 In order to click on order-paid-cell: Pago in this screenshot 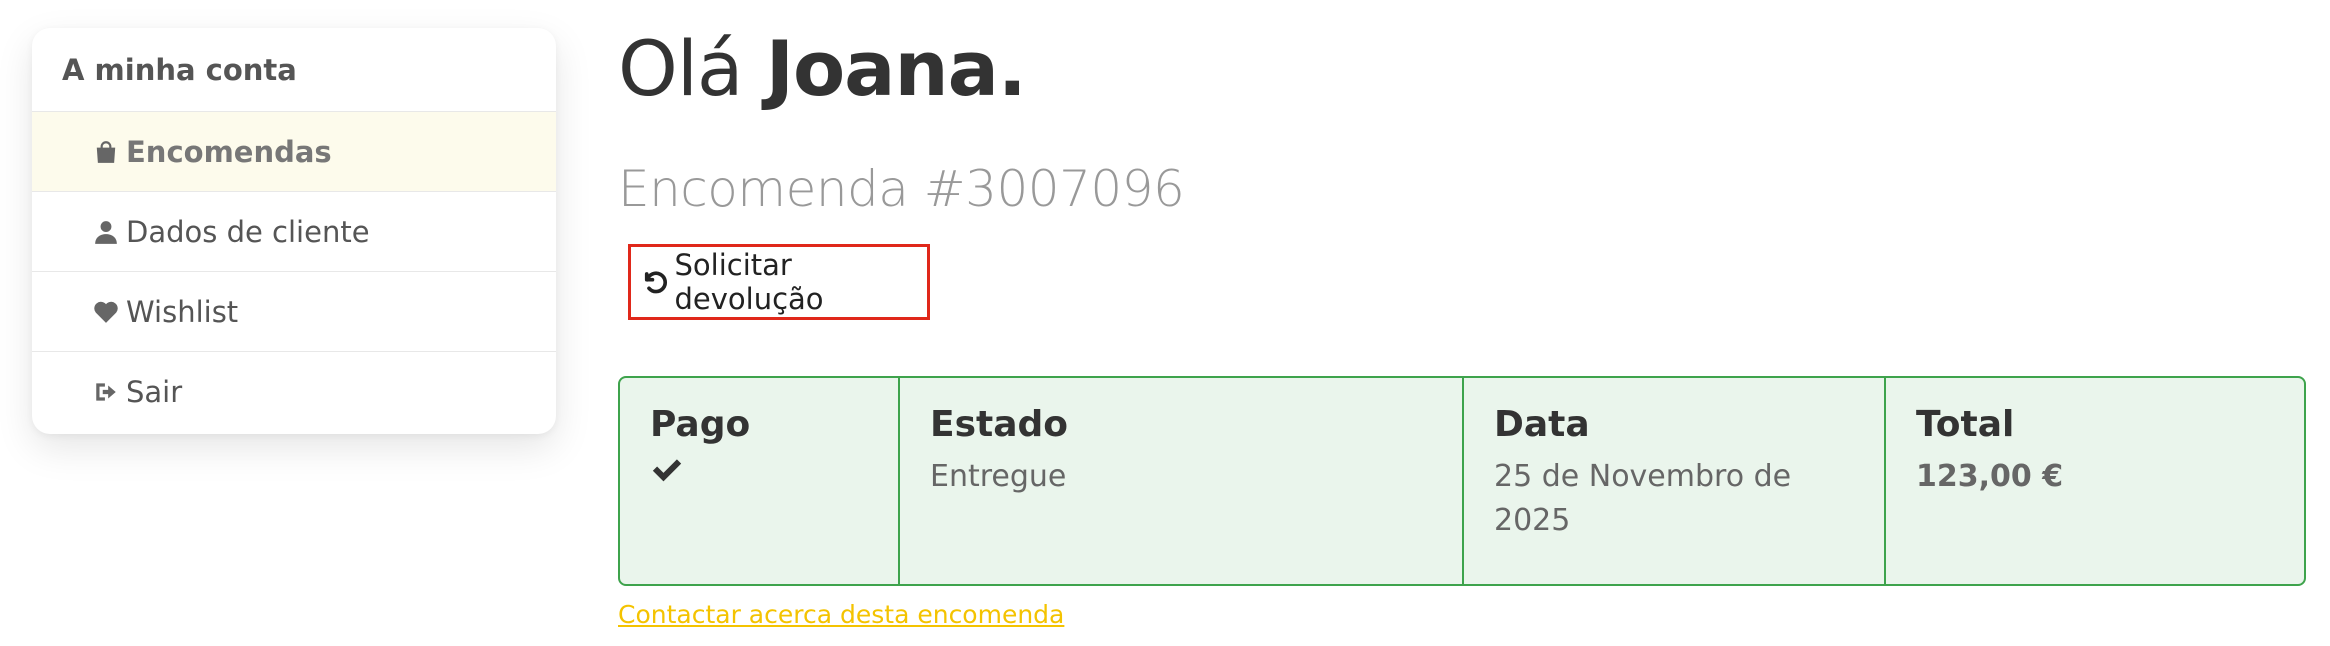, I will do `click(760, 481)`.